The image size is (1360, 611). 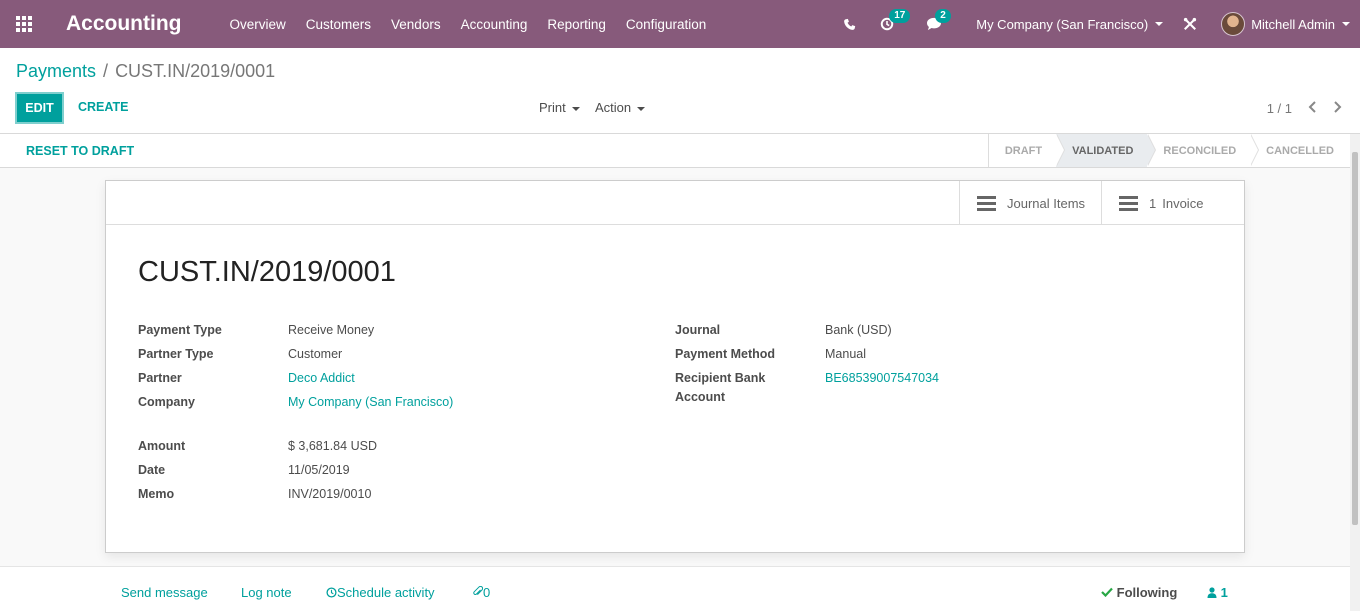 I want to click on invoice-button: 1 Invoice, so click(x=1172, y=203).